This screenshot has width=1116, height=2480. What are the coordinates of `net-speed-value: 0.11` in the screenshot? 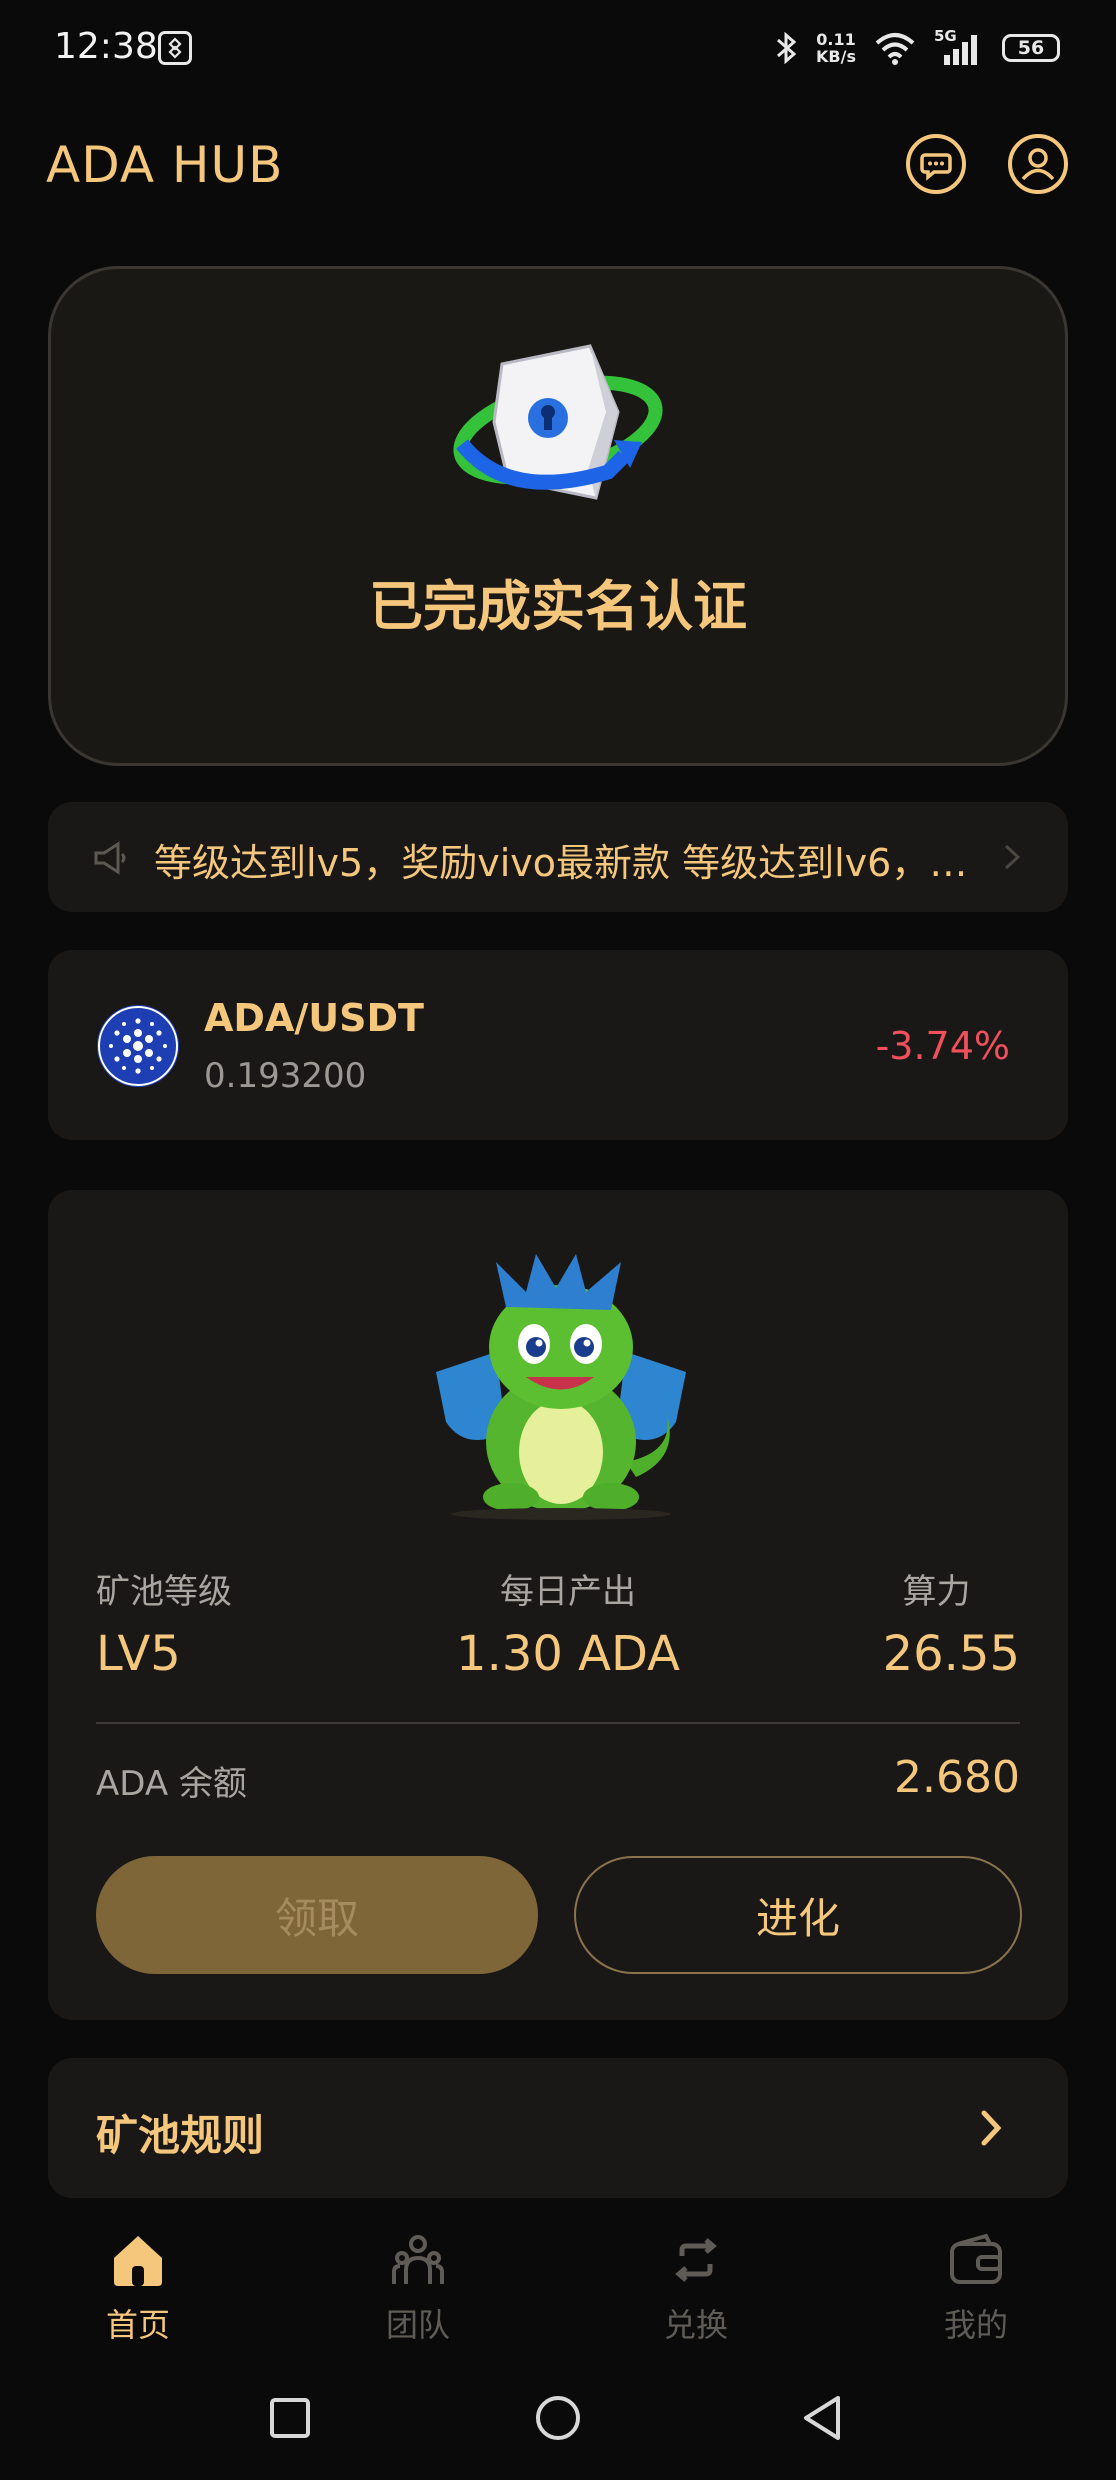 It's located at (836, 39).